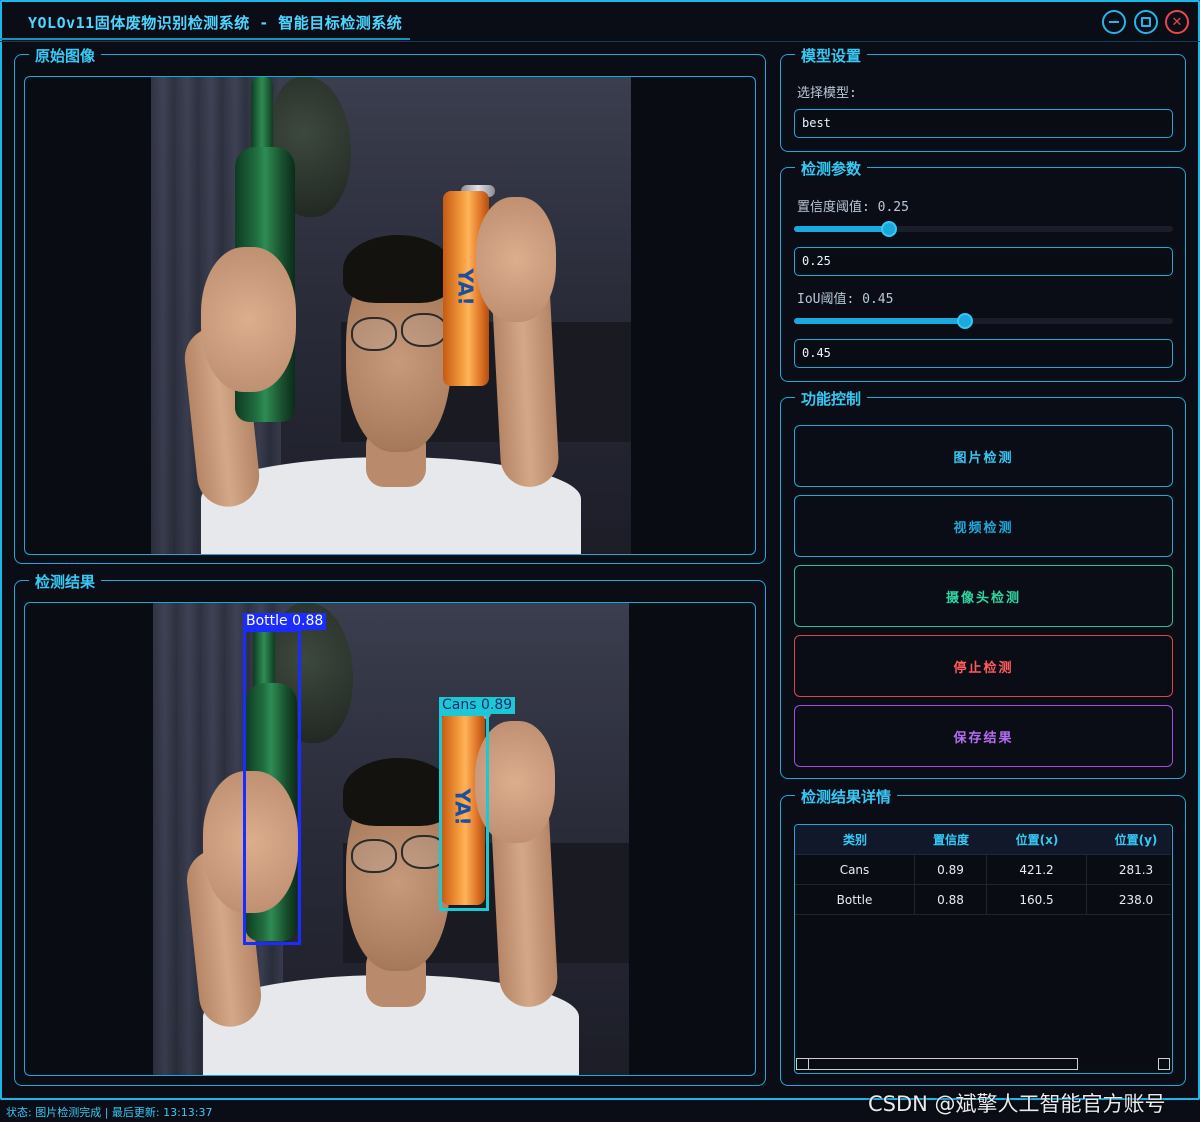  Describe the element at coordinates (65, 581) in the screenshot. I see `detection-result-title: 检测结果` at that location.